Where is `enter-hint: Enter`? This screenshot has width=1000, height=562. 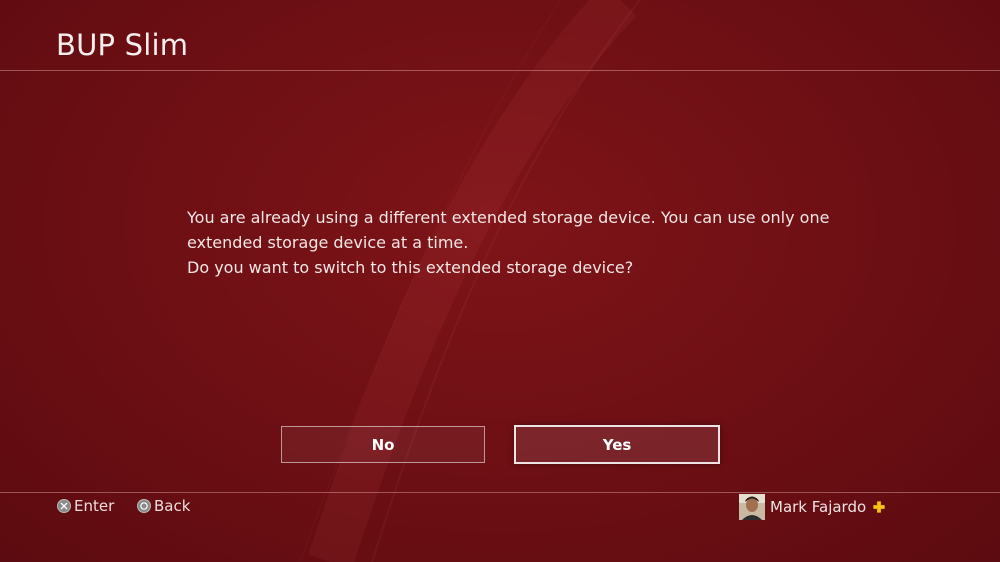 enter-hint: Enter is located at coordinates (85, 506).